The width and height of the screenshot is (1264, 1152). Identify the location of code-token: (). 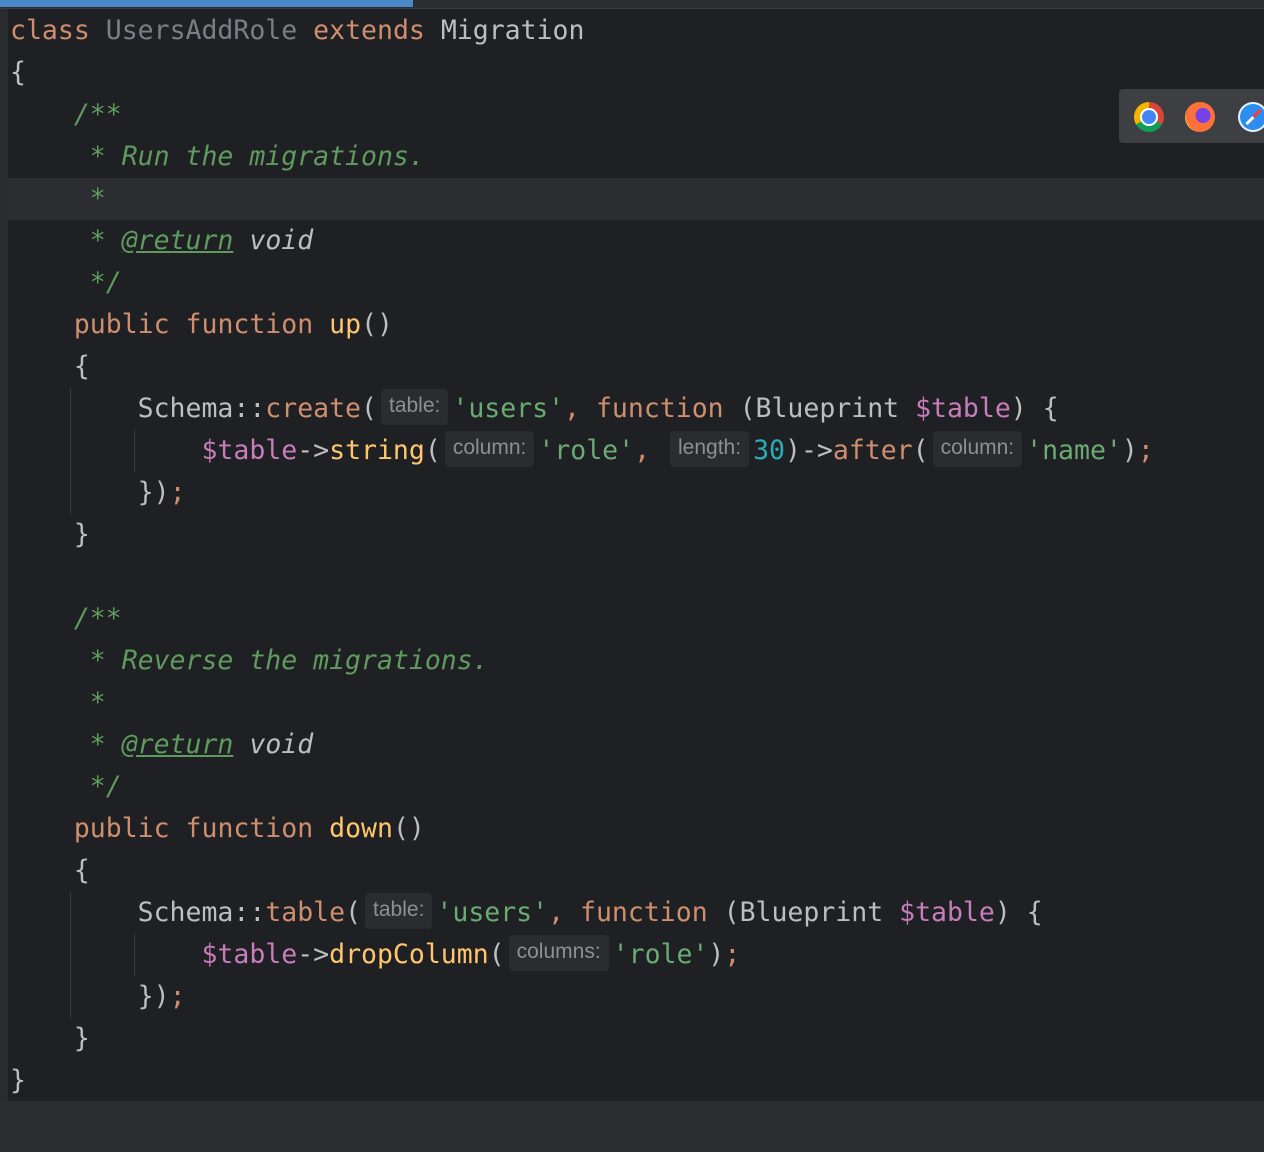
(377, 324).